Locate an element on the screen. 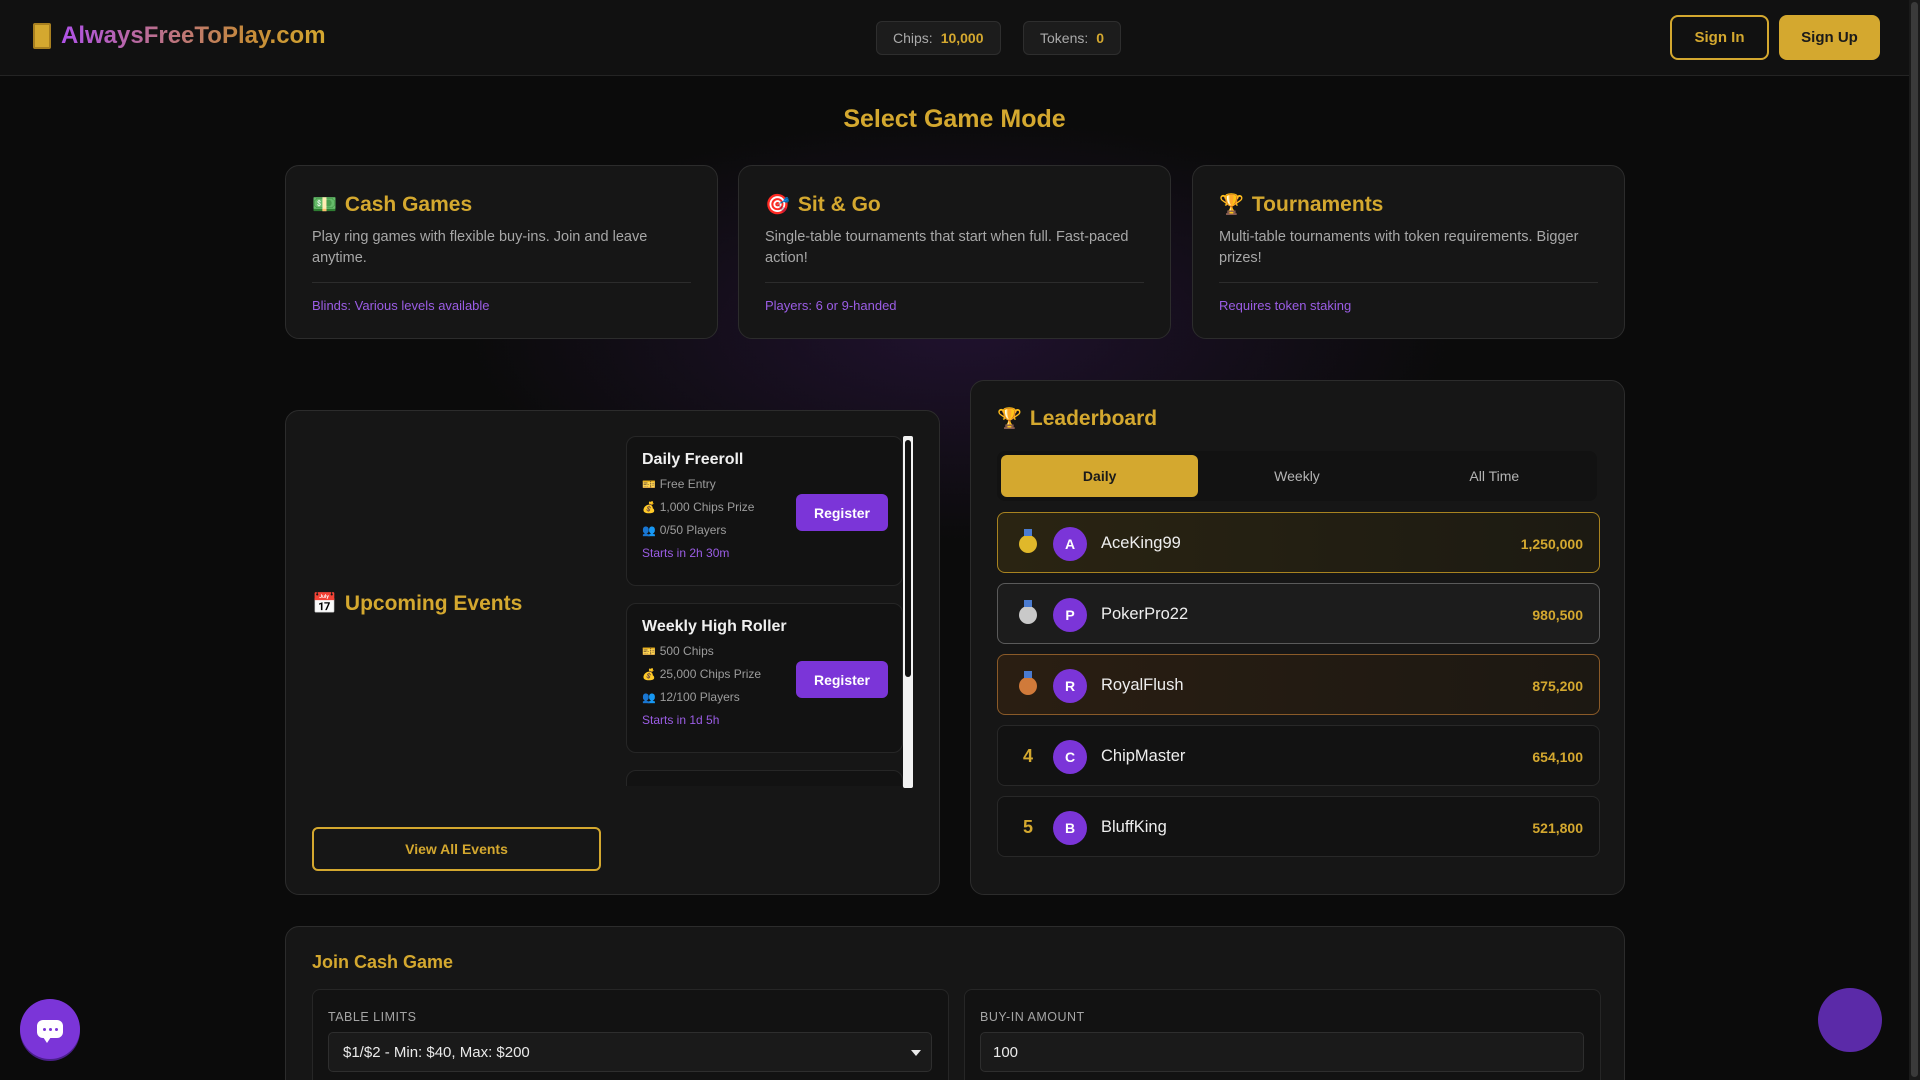 This screenshot has height=1080, width=1920. tab-weekly: Weekly is located at coordinates (1296, 476).